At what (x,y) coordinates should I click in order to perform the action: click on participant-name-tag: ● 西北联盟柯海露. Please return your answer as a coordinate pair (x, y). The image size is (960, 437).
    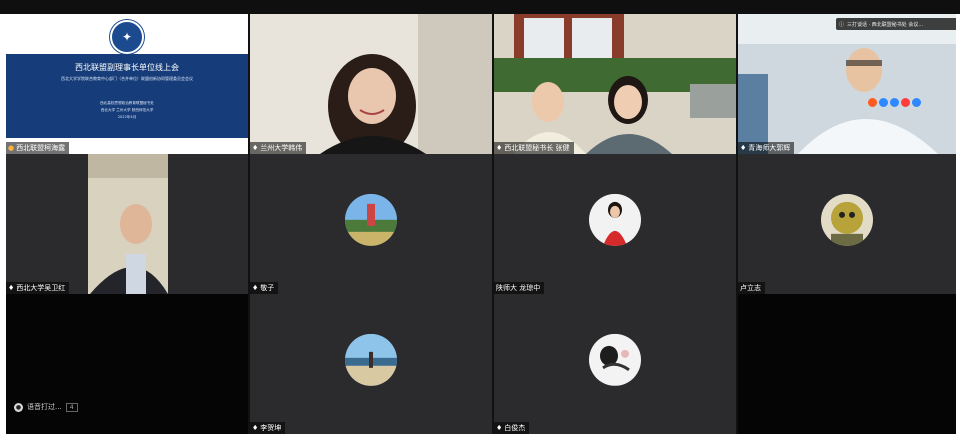
    Looking at the image, I should click on (38, 148).